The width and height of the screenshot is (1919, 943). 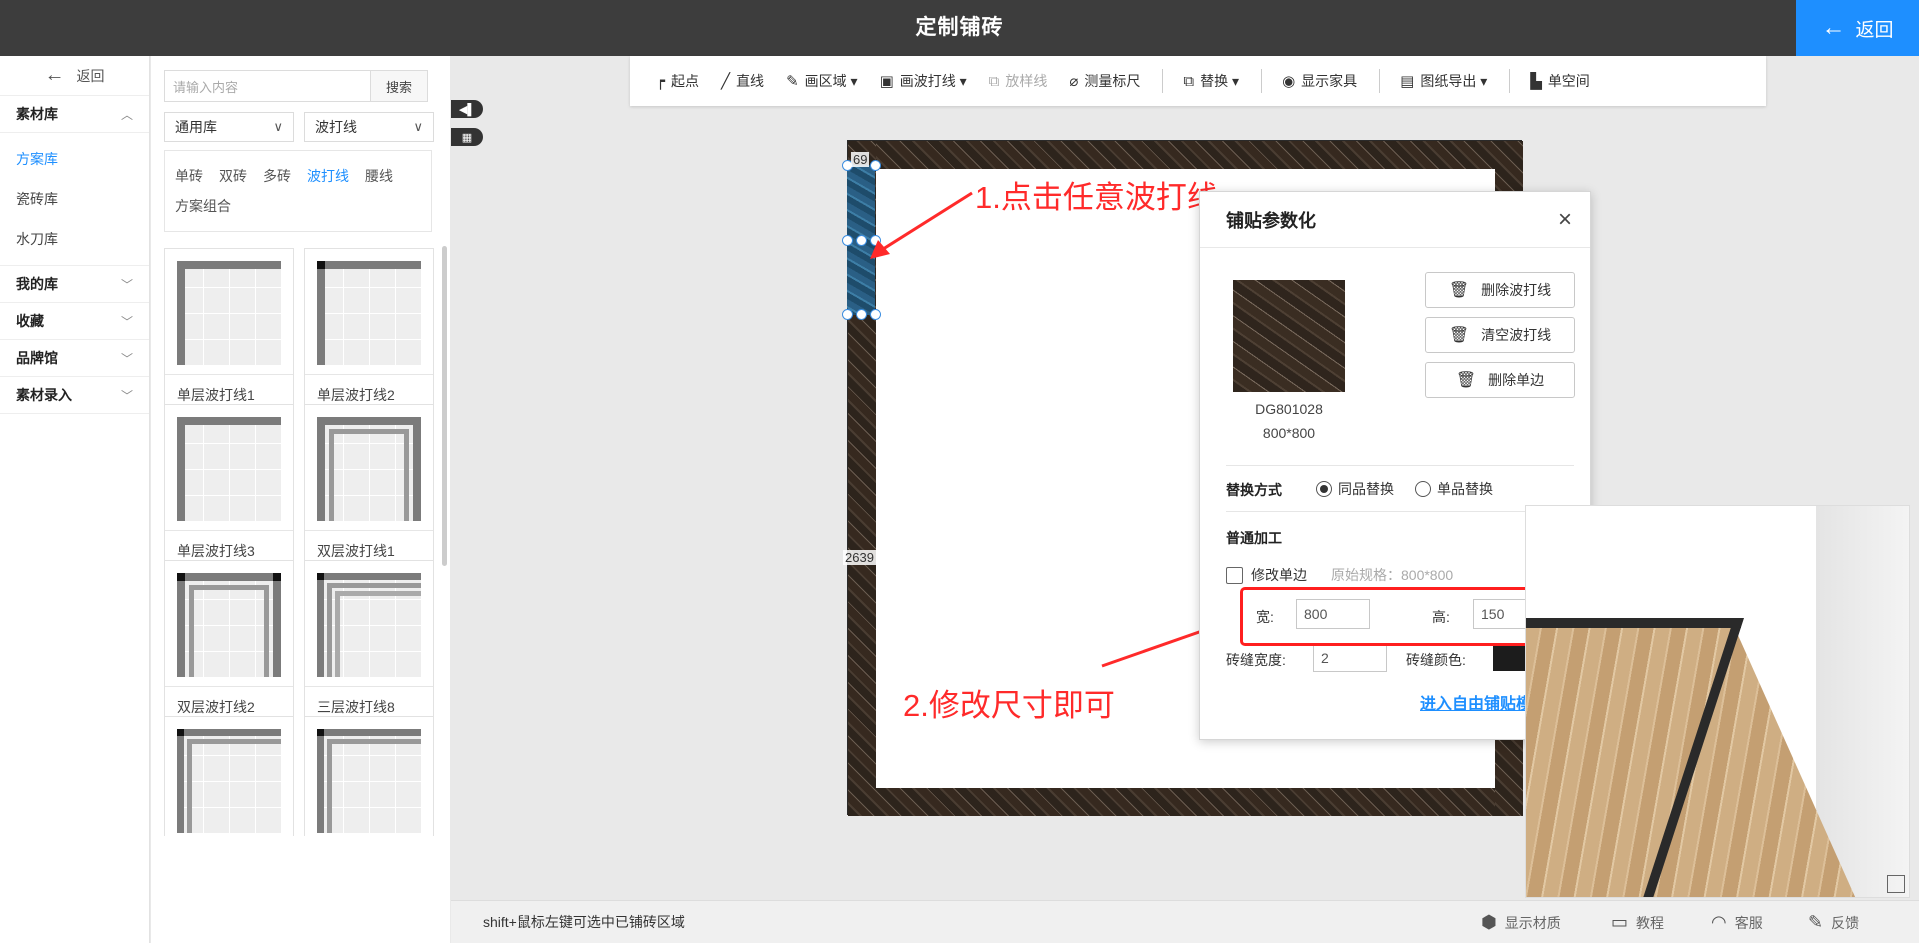 I want to click on tile-image, so click(x=1289, y=336).